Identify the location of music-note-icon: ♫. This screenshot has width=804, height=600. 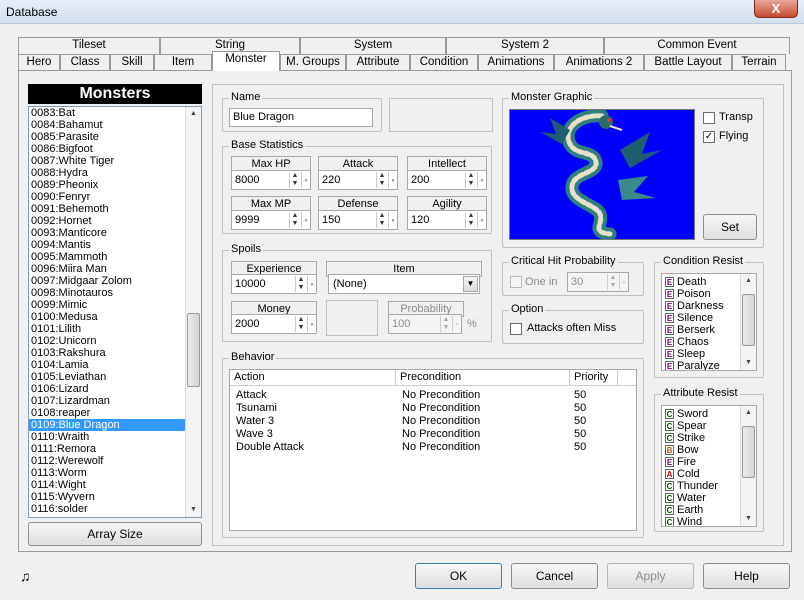
(25, 576).